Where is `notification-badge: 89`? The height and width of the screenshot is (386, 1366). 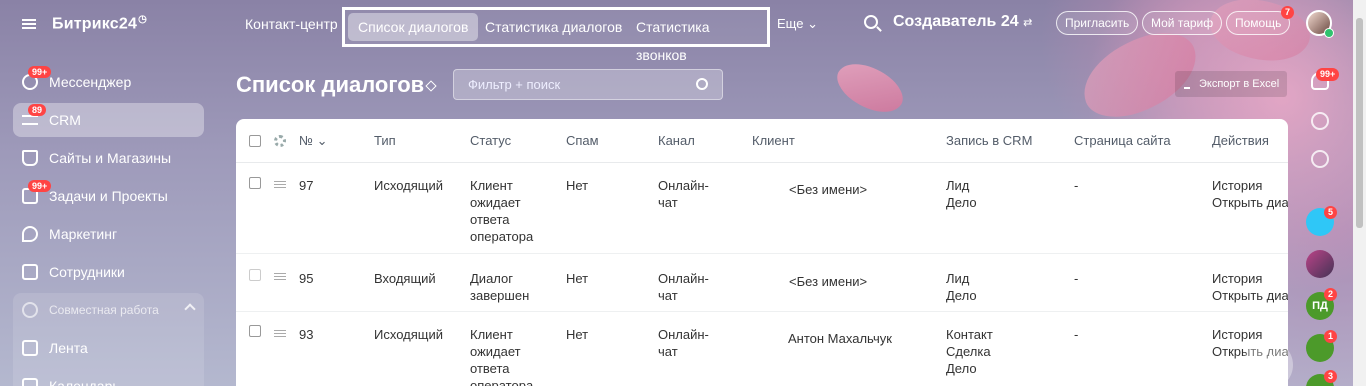
notification-badge: 89 is located at coordinates (37, 110).